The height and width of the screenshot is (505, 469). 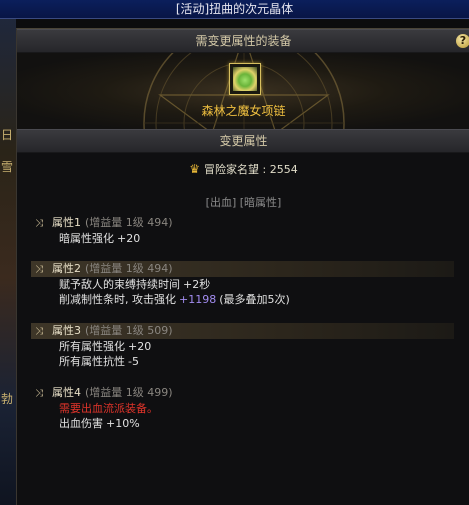 What do you see at coordinates (66, 222) in the screenshot?
I see `attribute-name: 属性1` at bounding box center [66, 222].